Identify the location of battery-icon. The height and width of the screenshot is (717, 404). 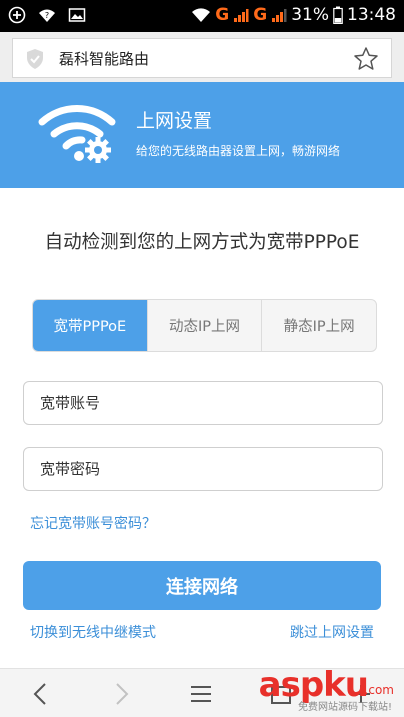
(338, 15).